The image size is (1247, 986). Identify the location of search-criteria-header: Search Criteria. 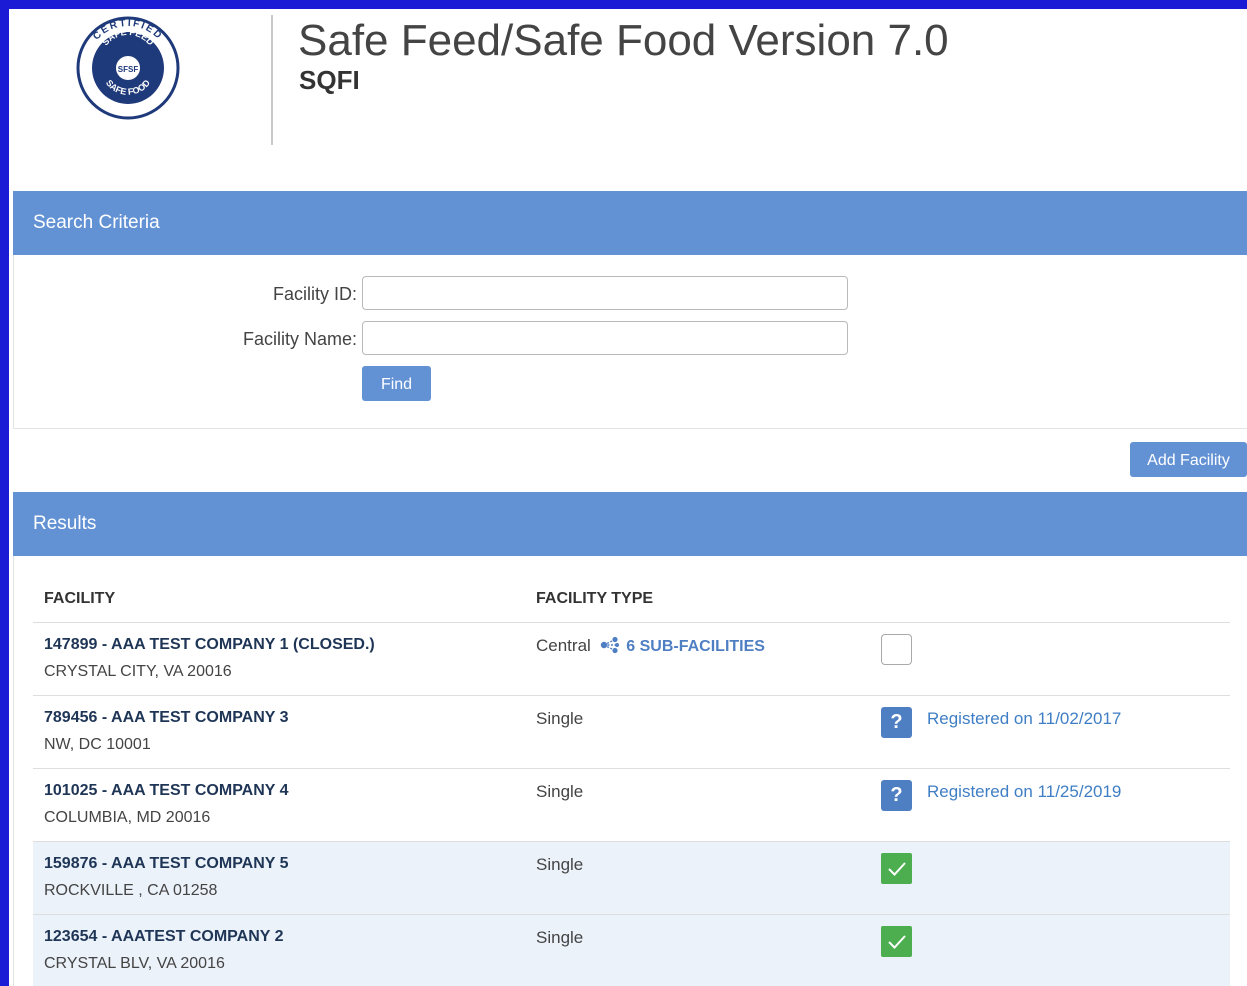
(630, 223).